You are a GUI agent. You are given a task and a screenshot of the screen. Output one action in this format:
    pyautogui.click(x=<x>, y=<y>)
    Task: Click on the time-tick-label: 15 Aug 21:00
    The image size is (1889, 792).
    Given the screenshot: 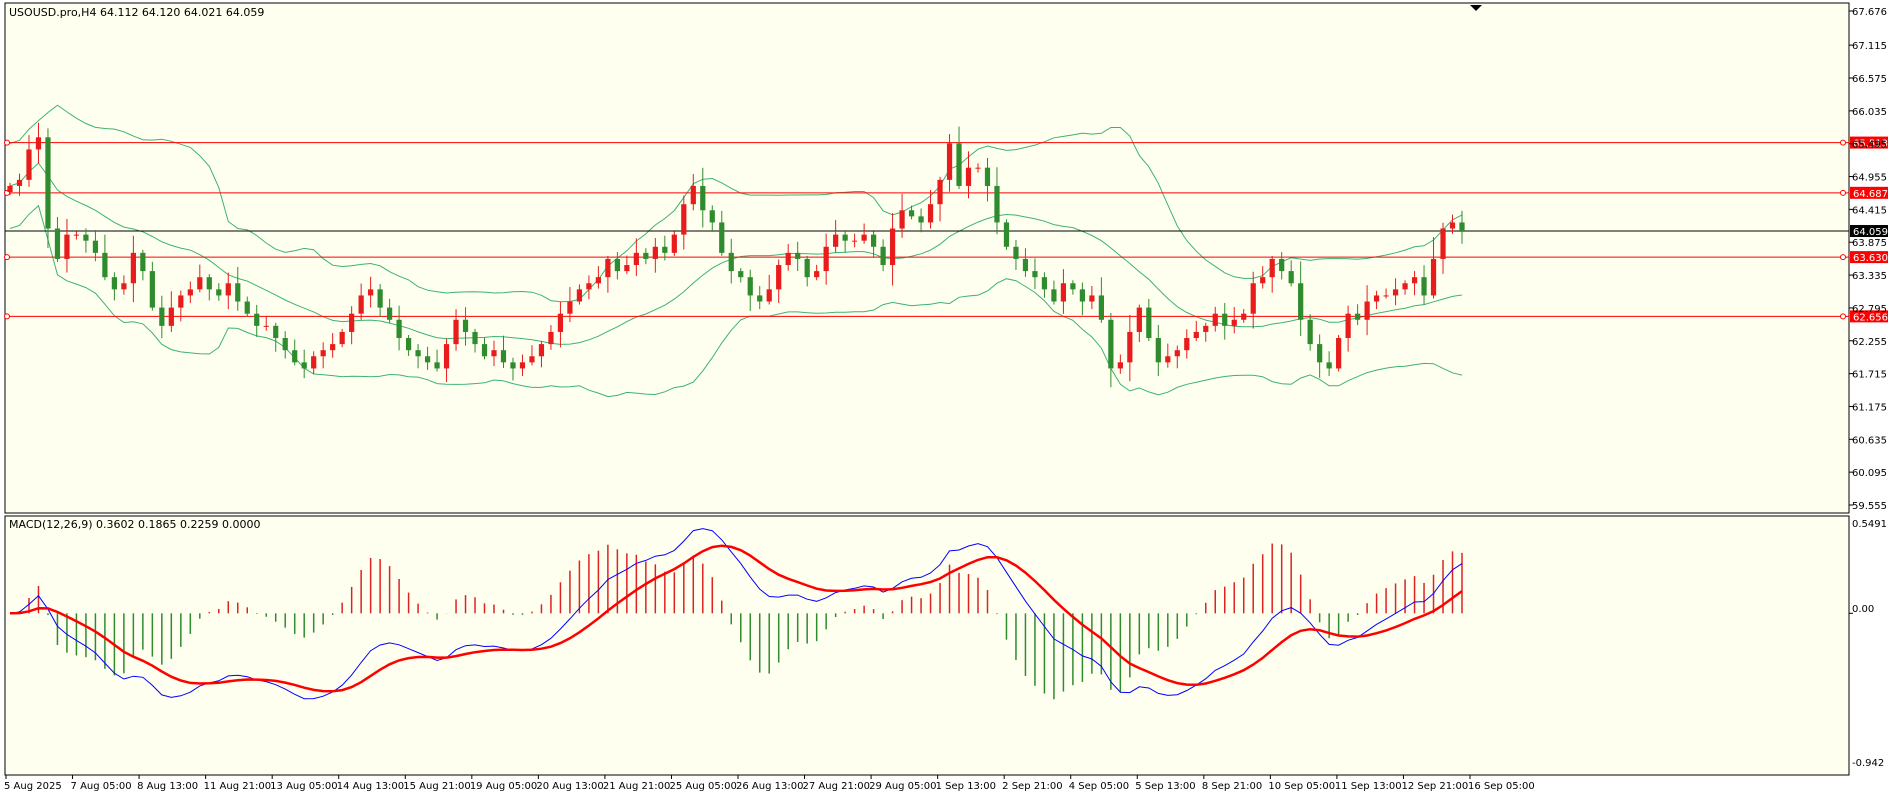 What is the action you would take?
    pyautogui.click(x=436, y=786)
    